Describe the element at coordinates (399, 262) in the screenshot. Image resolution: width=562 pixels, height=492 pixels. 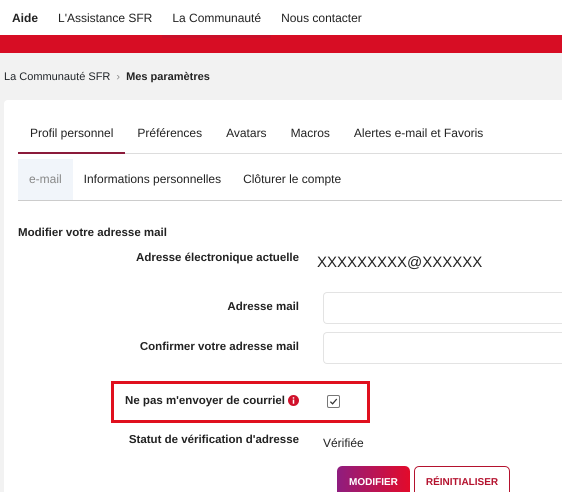
I see `current-email: XXXXXXXXX@XXXXXX` at that location.